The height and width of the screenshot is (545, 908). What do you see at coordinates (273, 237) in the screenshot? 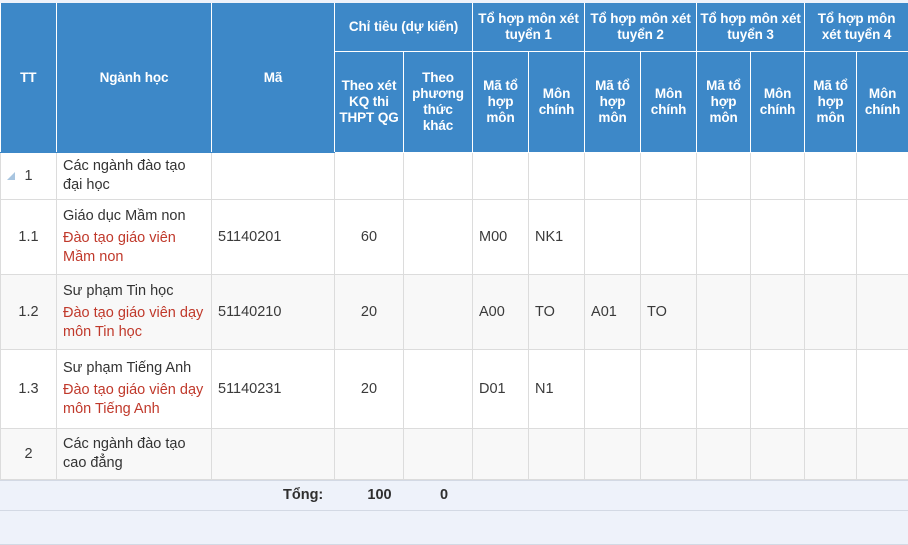
I see `program-code-cell: 51140201` at bounding box center [273, 237].